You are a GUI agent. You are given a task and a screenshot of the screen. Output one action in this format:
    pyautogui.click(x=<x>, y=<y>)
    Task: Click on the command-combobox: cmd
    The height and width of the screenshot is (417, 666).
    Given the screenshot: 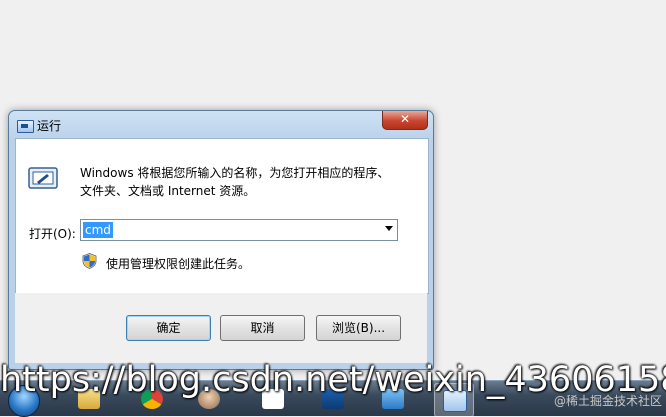 What is the action you would take?
    pyautogui.click(x=239, y=230)
    